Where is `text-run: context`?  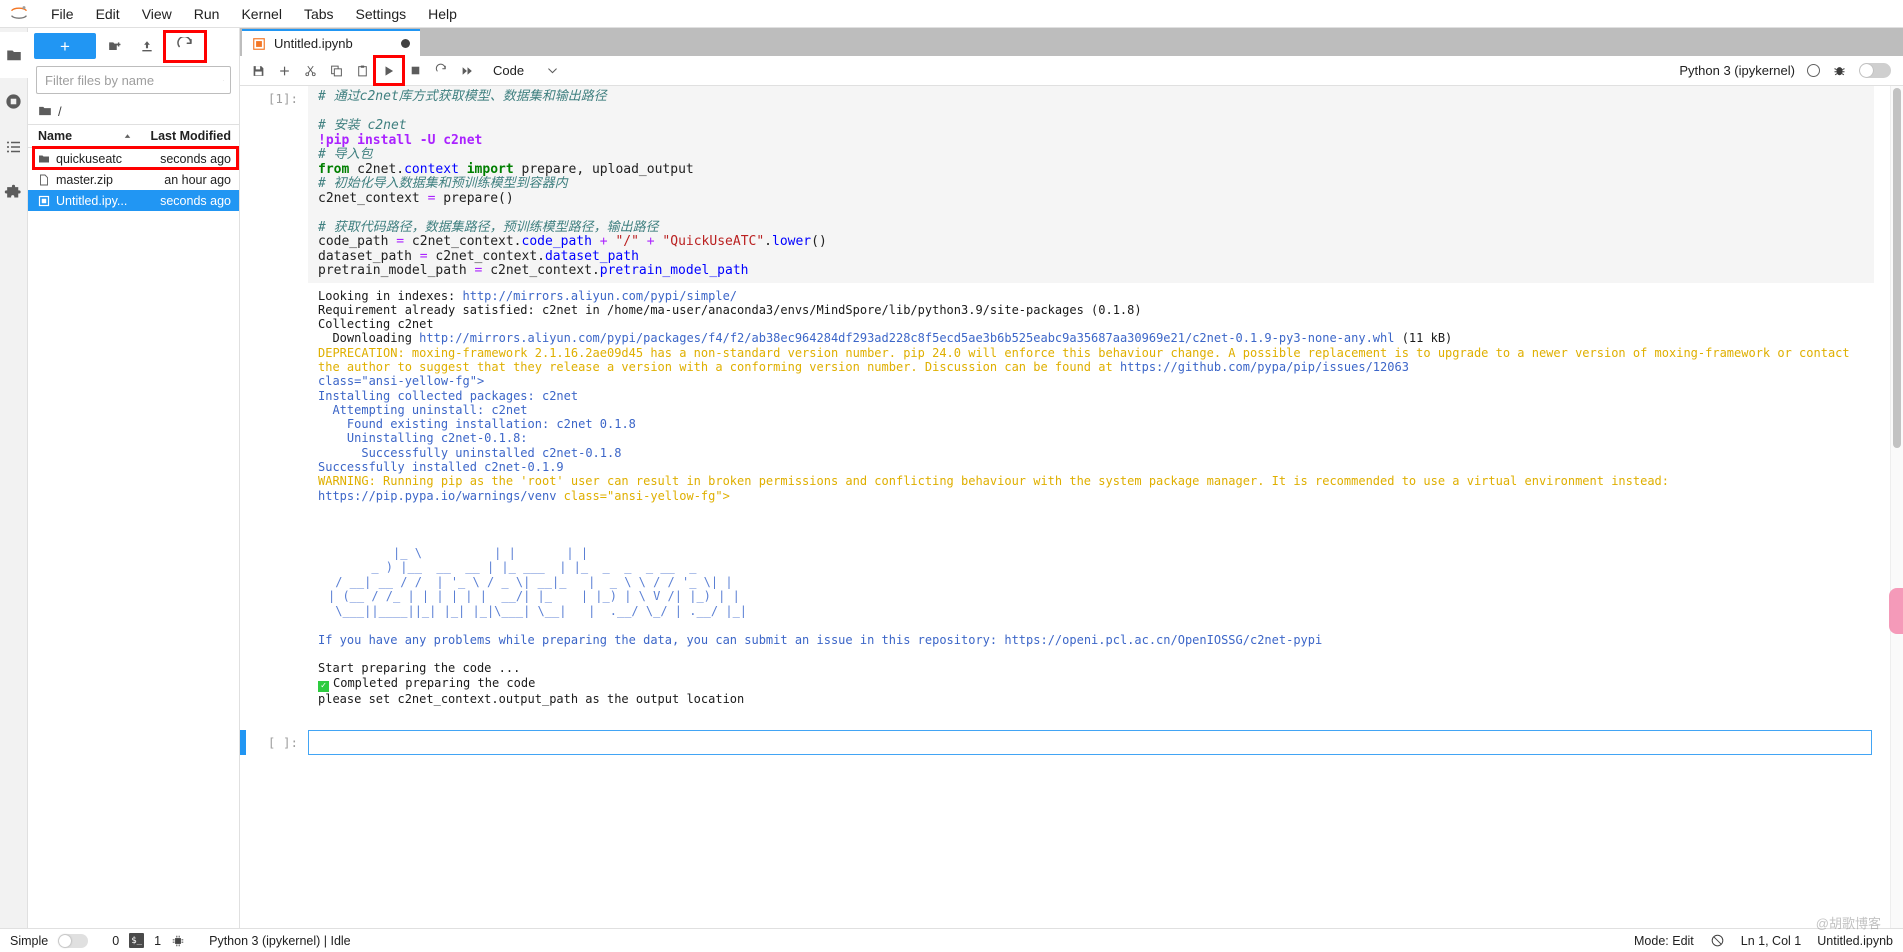
text-run: context is located at coordinates (431, 169).